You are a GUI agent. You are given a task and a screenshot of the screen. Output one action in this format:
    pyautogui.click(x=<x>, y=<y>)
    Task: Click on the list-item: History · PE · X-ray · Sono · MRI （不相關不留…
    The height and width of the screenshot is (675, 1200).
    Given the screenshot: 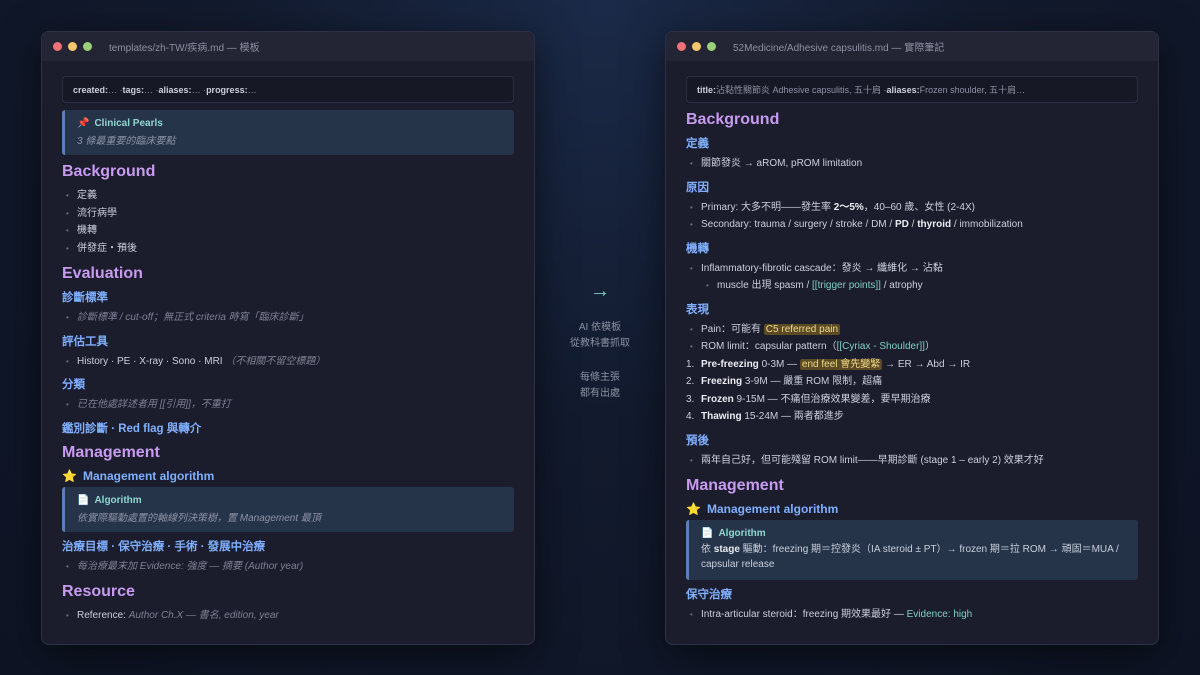 What is the action you would take?
    pyautogui.click(x=288, y=362)
    